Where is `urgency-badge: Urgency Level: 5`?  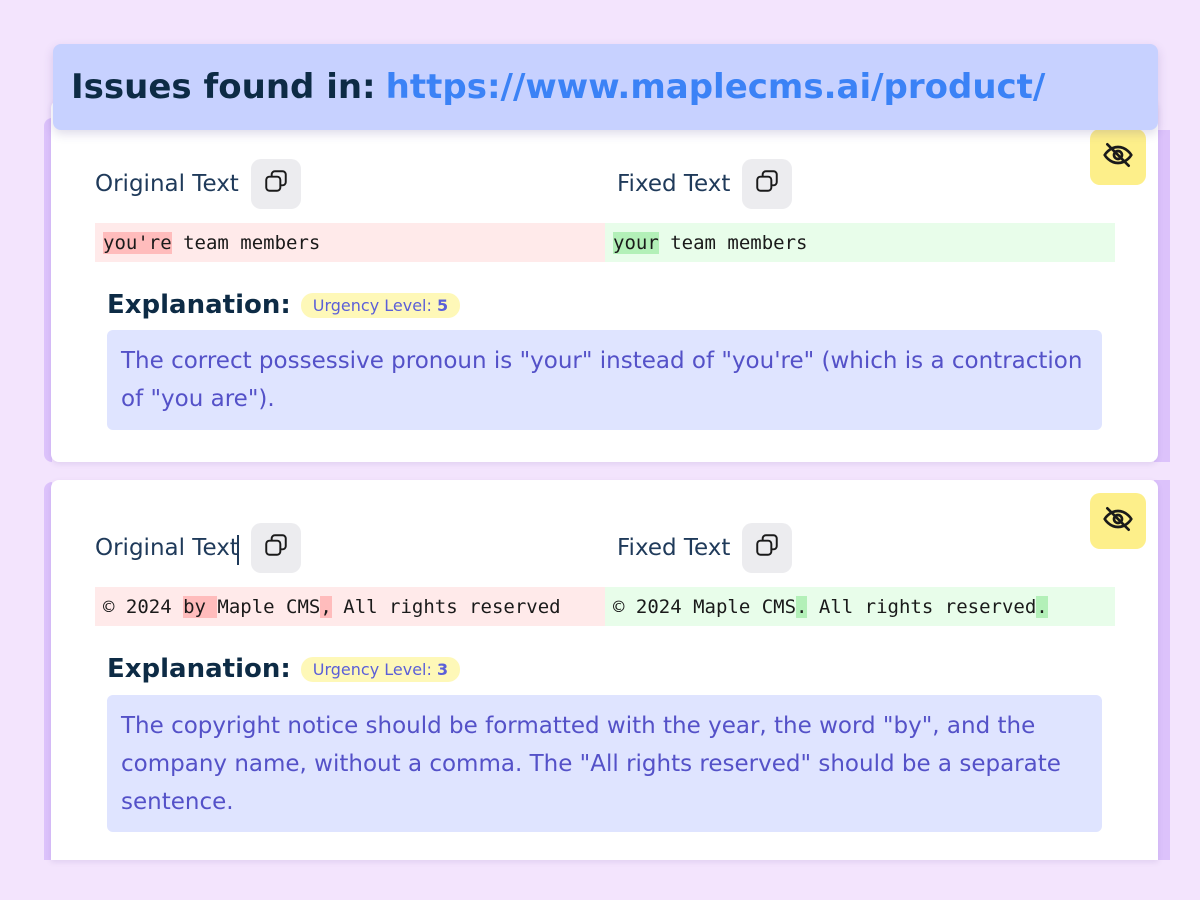
urgency-badge: Urgency Level: 5 is located at coordinates (380, 305).